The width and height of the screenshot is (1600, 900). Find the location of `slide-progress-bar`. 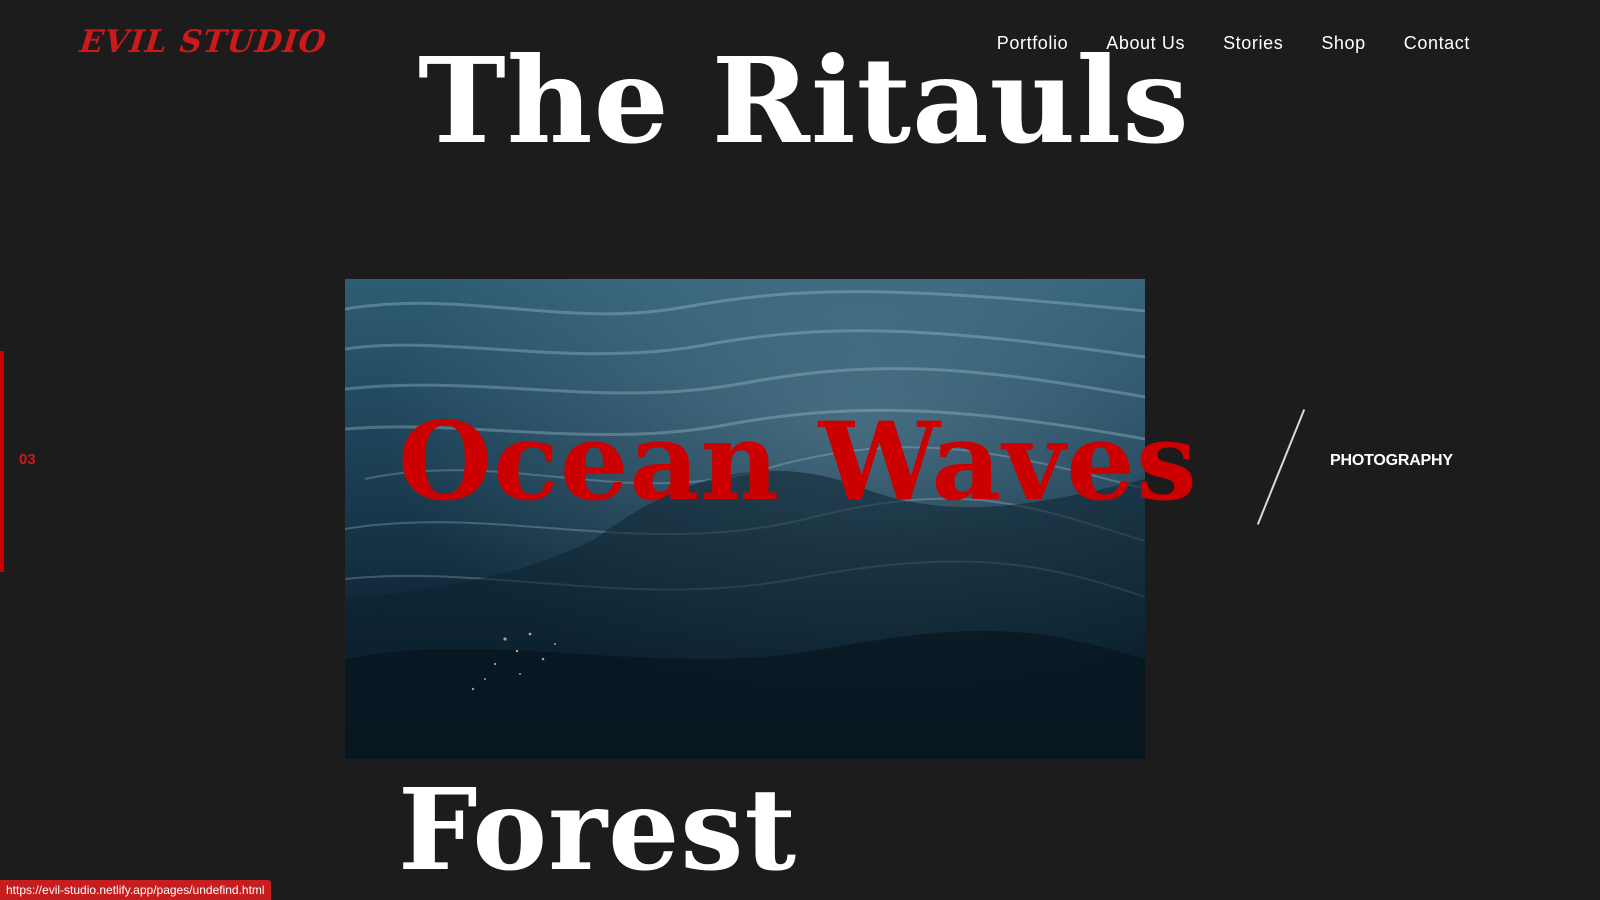

slide-progress-bar is located at coordinates (2, 461).